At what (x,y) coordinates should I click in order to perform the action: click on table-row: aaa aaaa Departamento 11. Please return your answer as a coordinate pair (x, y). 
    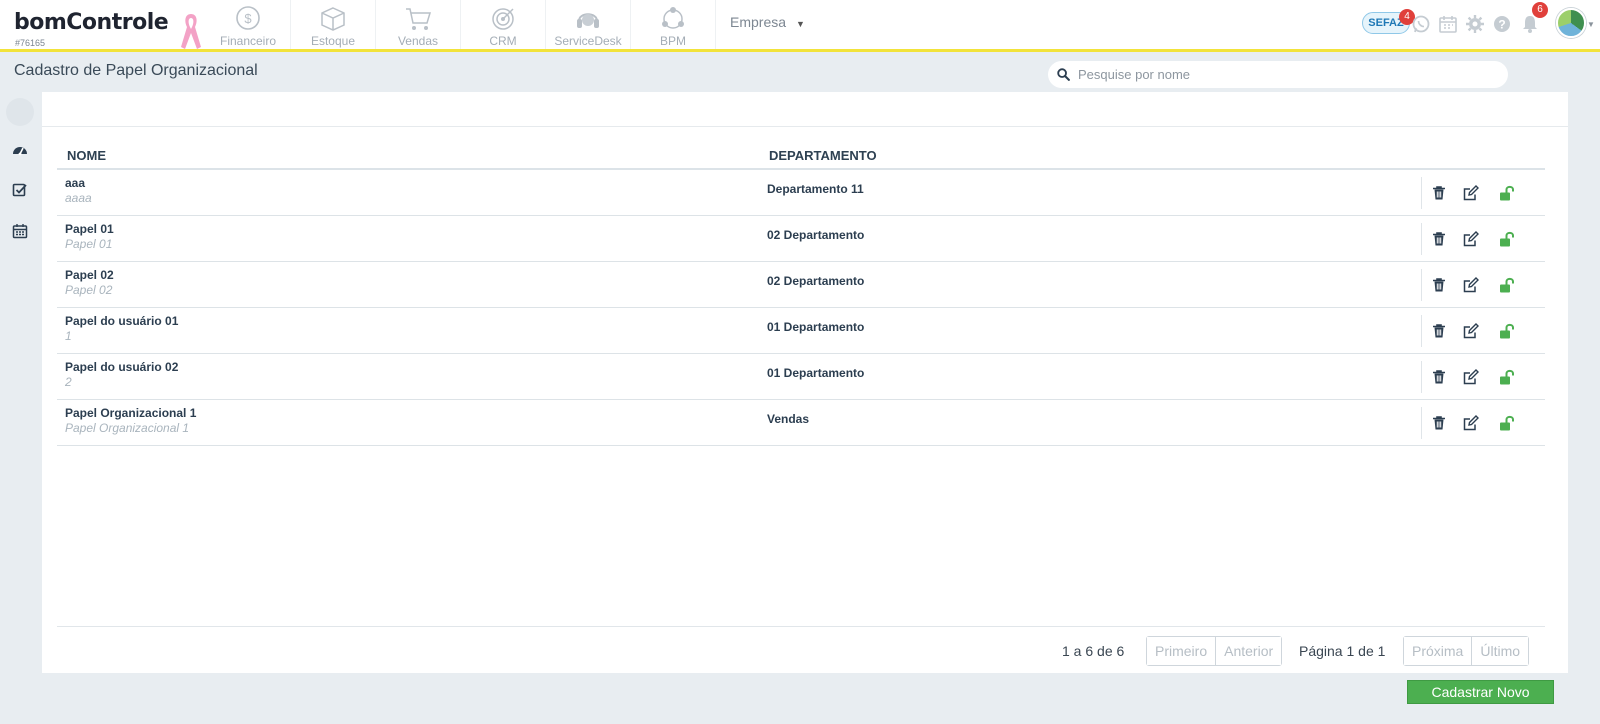
    Looking at the image, I should click on (801, 193).